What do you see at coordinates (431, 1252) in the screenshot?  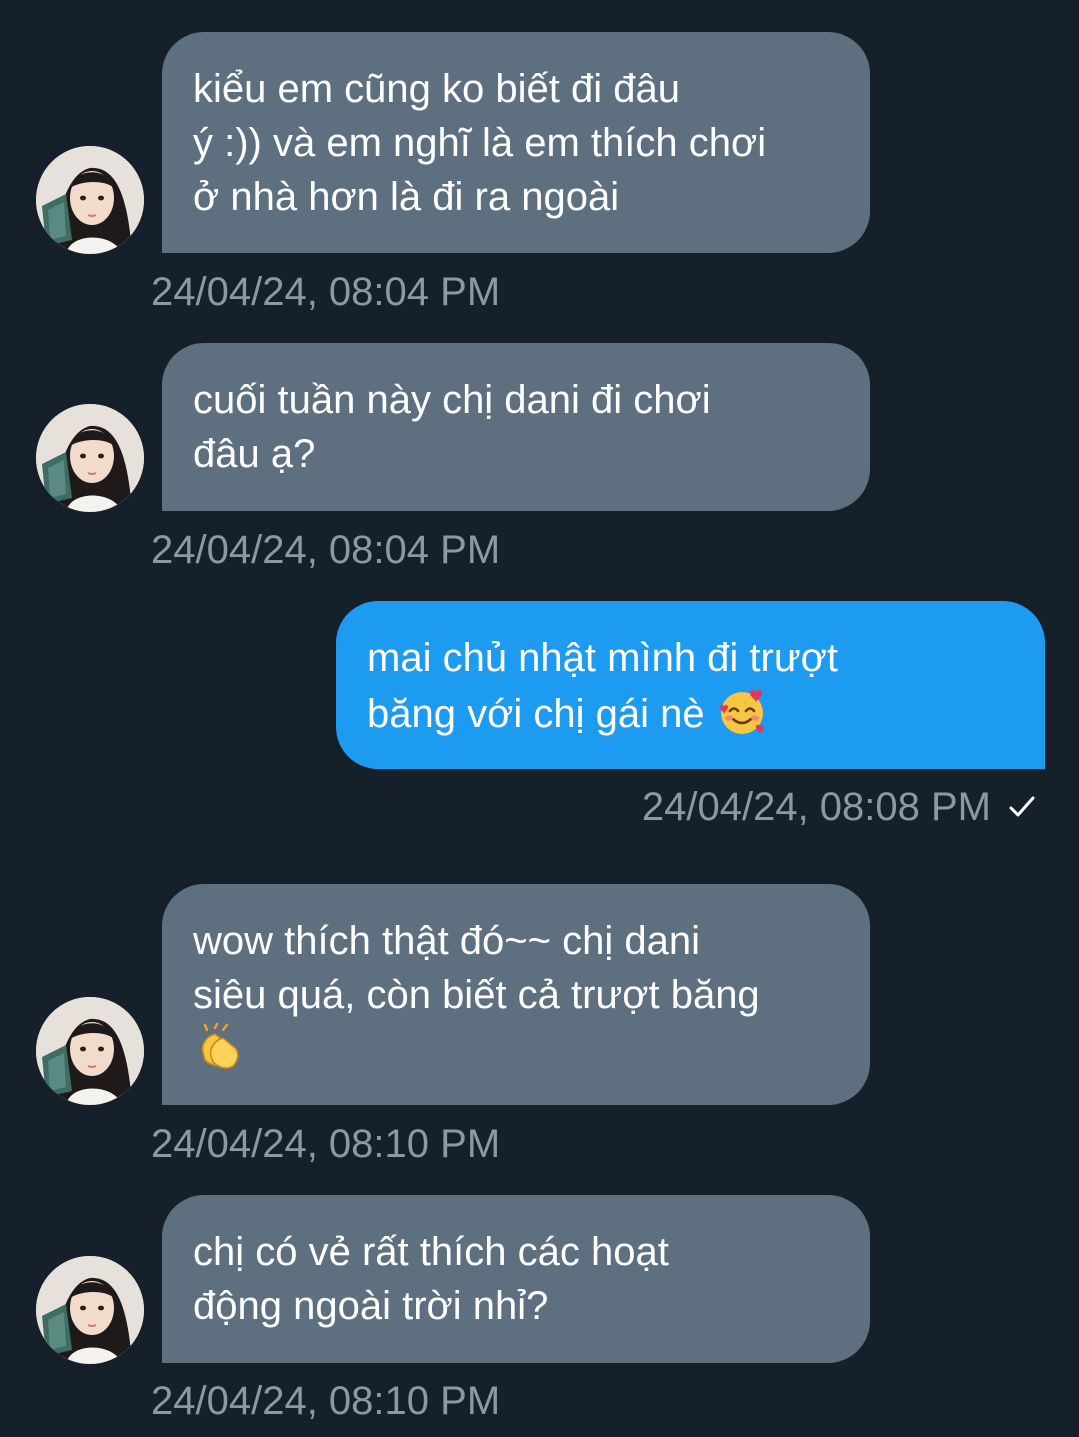 I see `message-text-line: chị có vẻ rất thích các hoạt` at bounding box center [431, 1252].